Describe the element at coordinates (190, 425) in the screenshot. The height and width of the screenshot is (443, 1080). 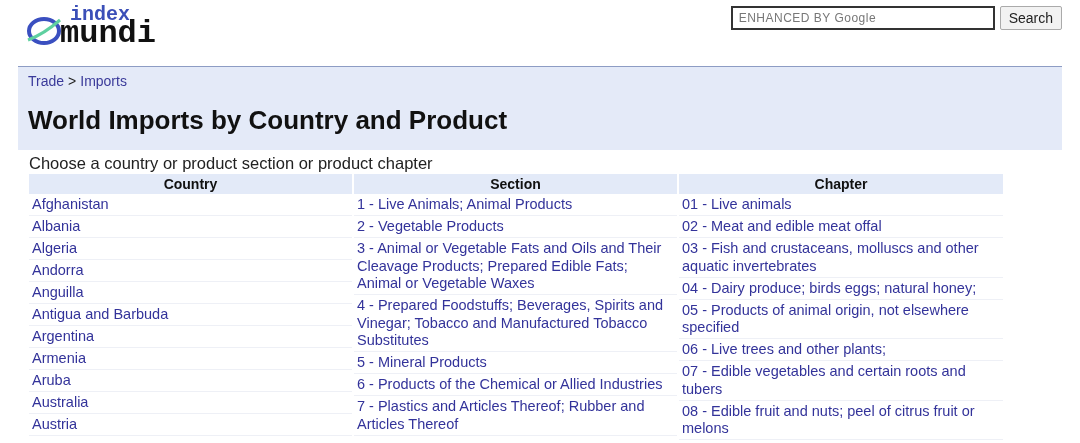
I see `list-link: Austria` at that location.